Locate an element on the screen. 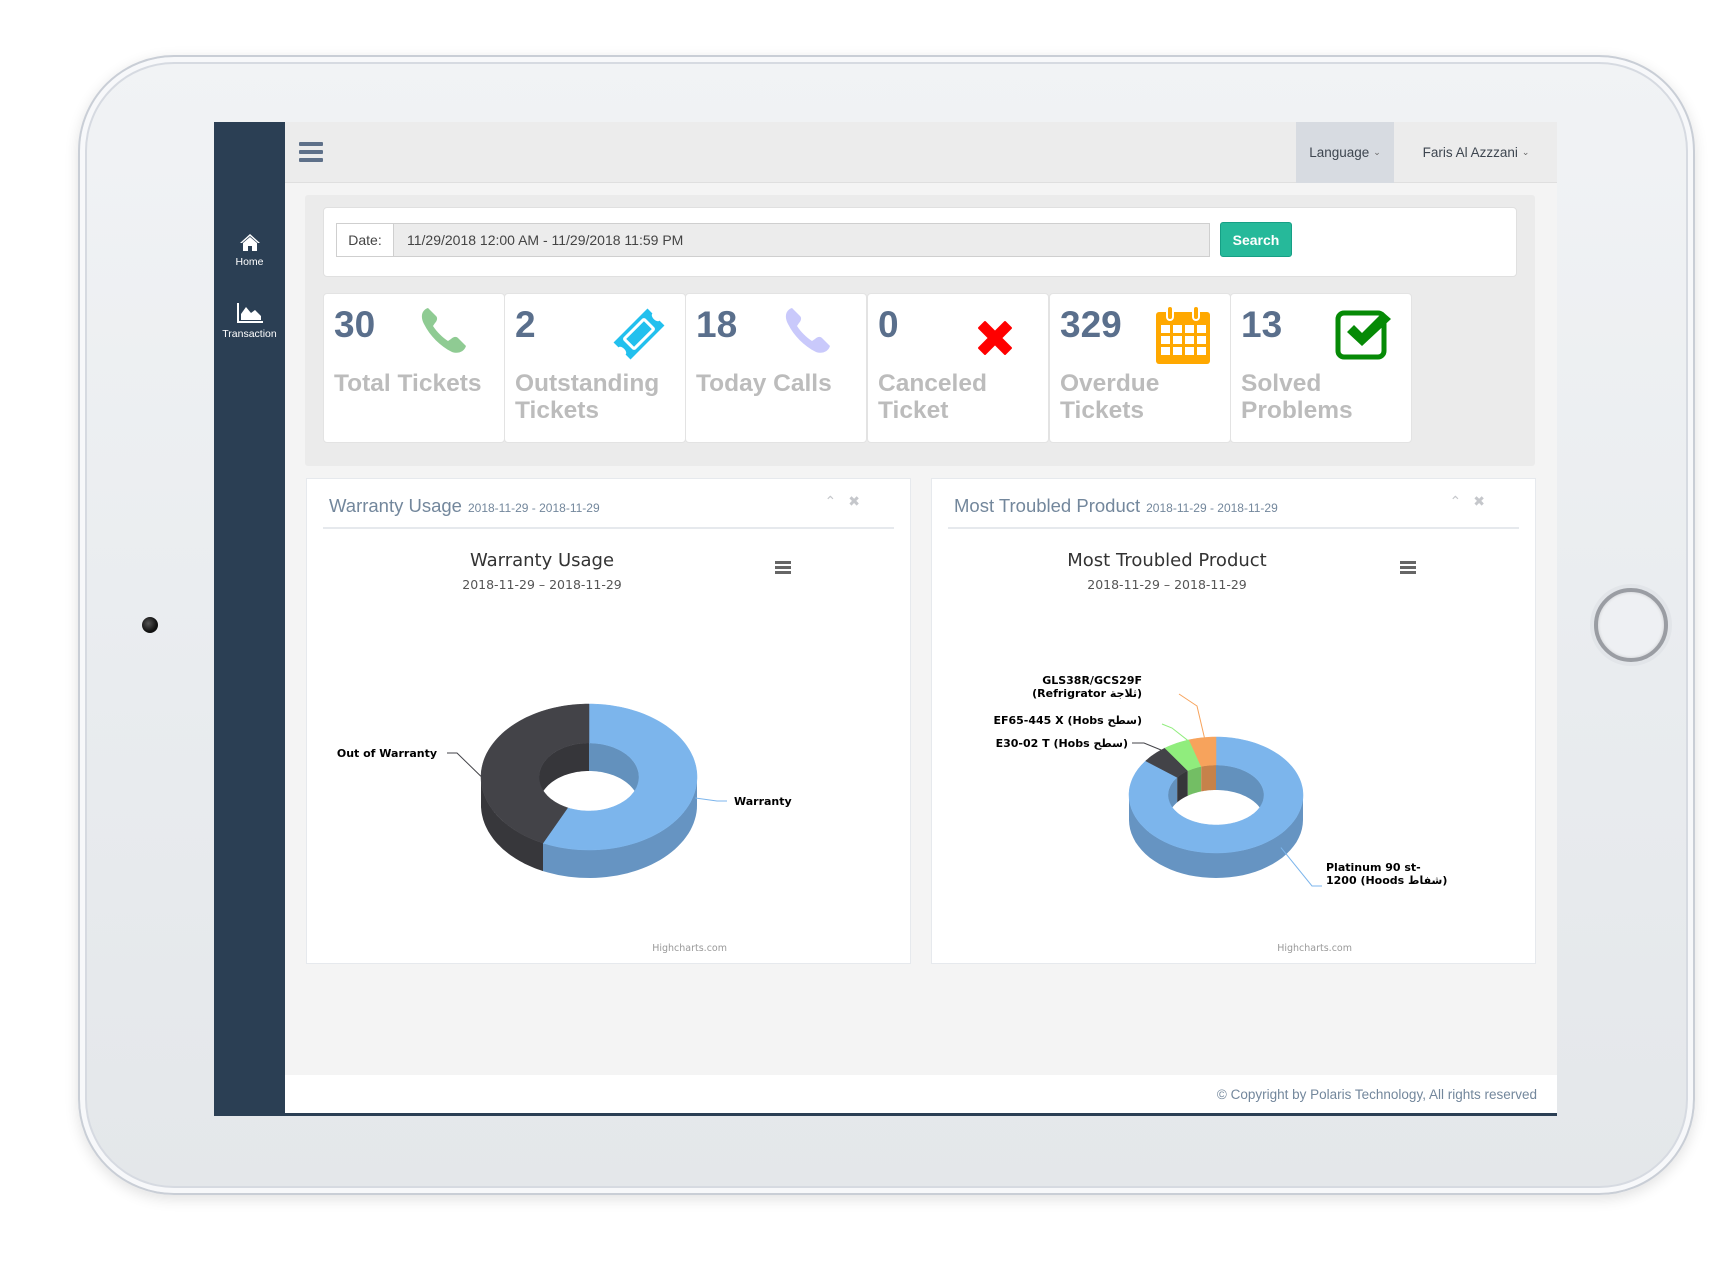 The width and height of the screenshot is (1728, 1263). stat-label: Canceled Ticket is located at coordinates (932, 397).